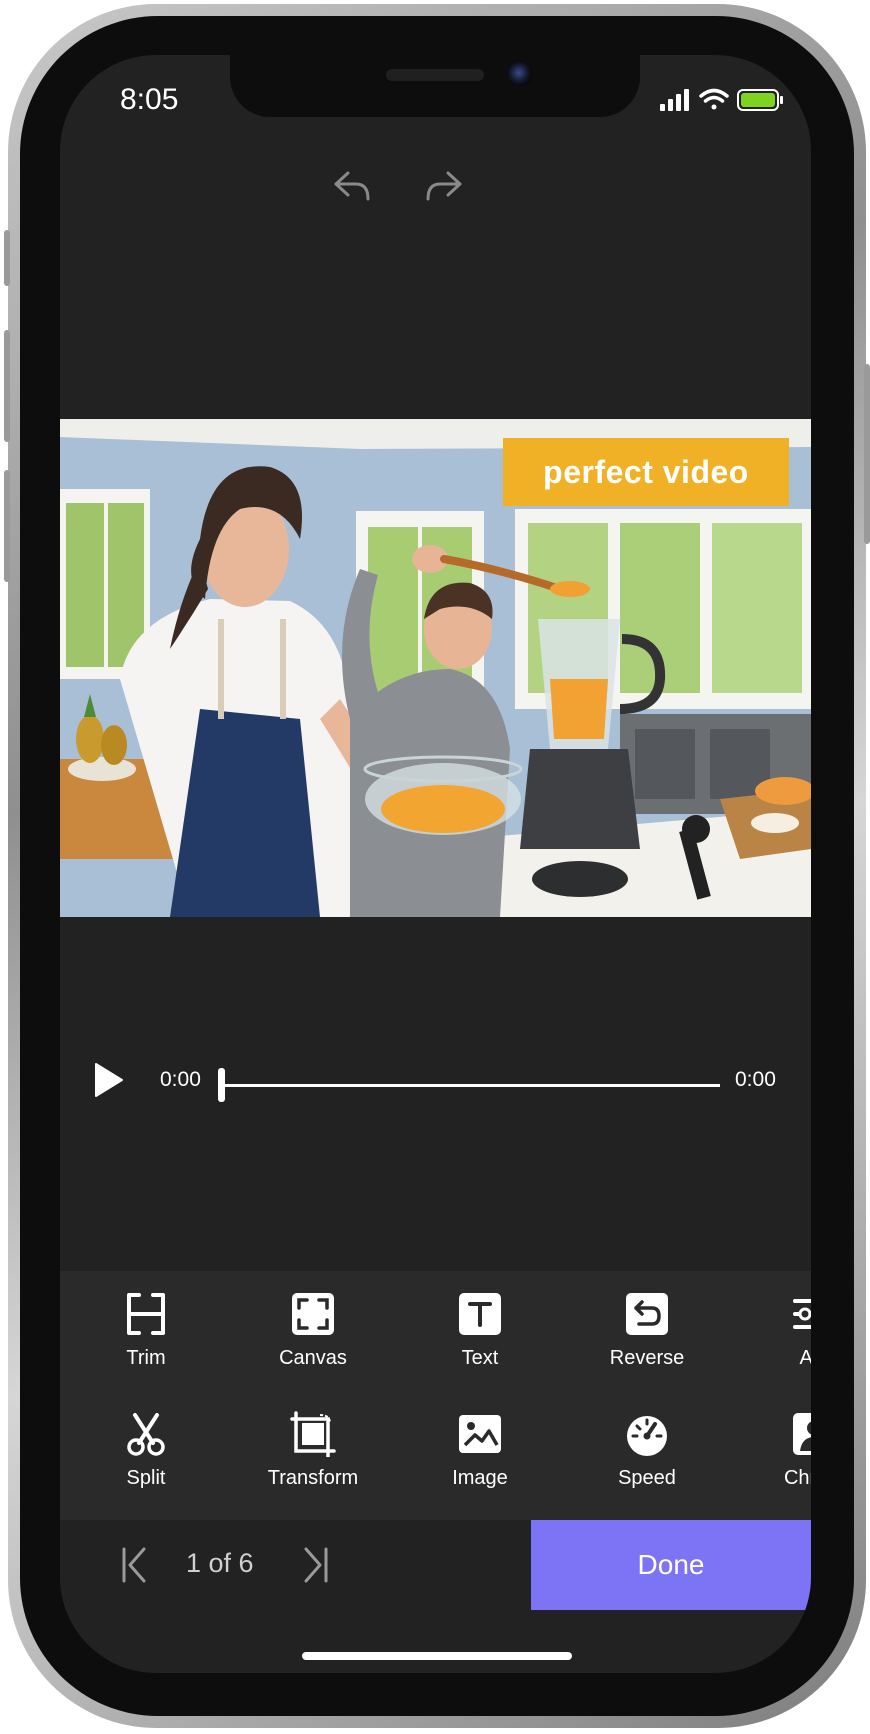 This screenshot has width=870, height=1734. I want to click on scrubber-track, so click(470, 1085).